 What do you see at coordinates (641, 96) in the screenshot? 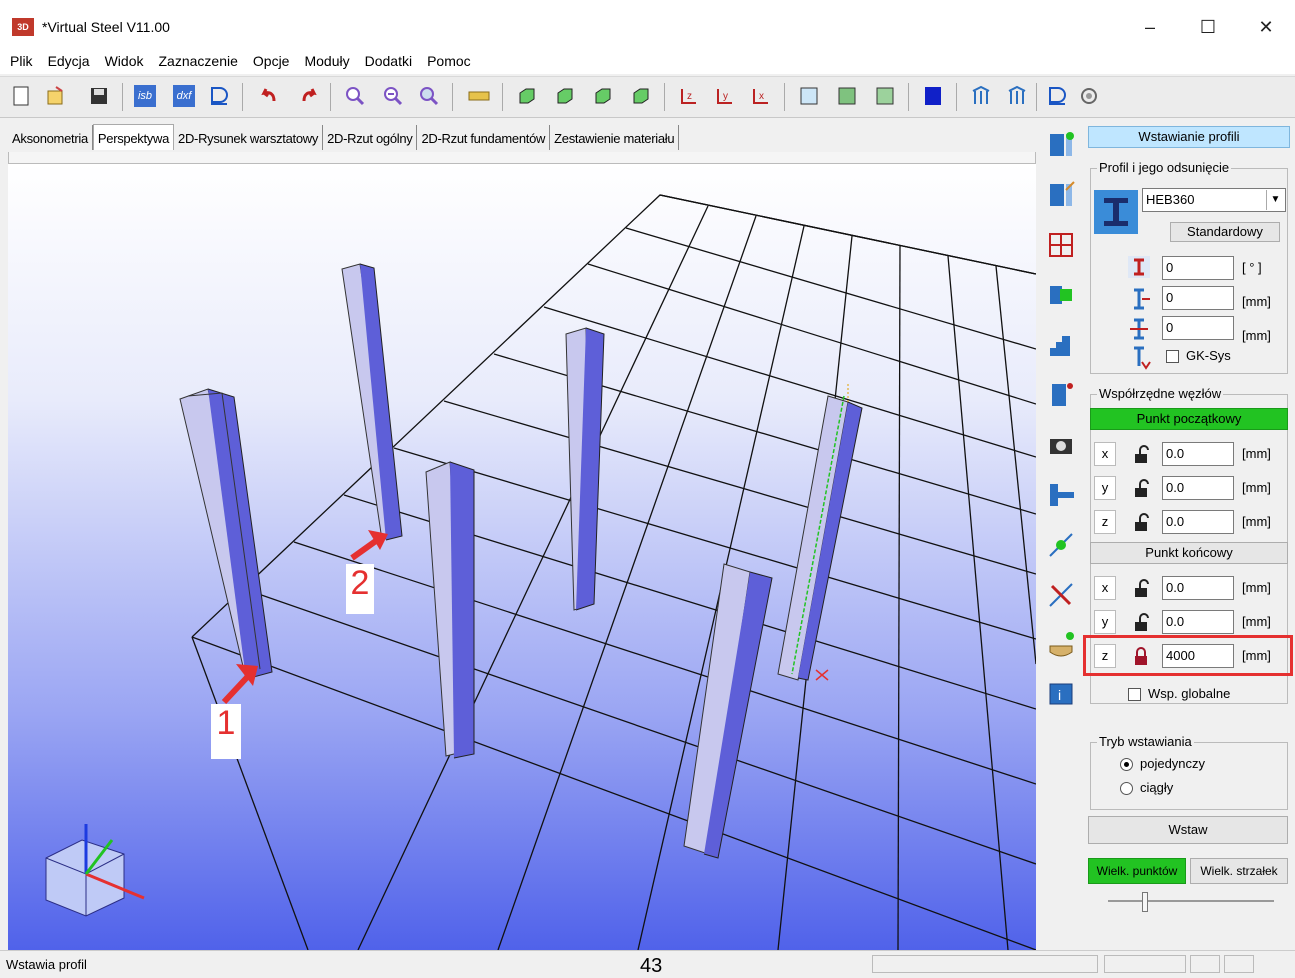
I see `view-iso4-icon` at bounding box center [641, 96].